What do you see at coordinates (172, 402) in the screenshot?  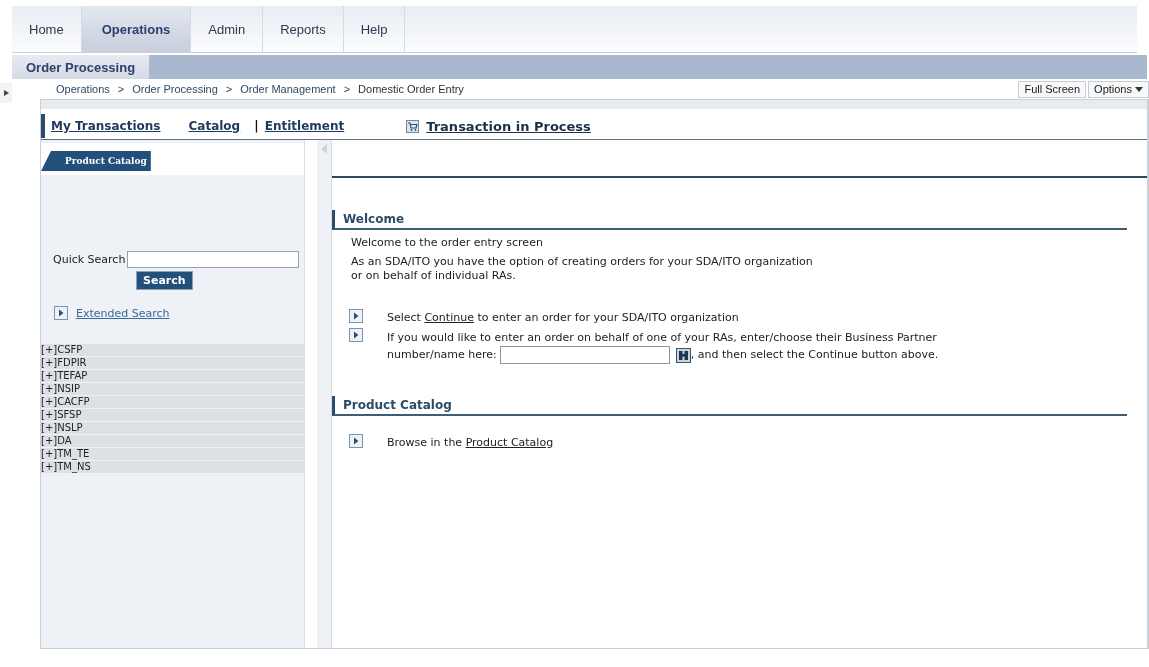 I see `tree-item: [+]CACFP` at bounding box center [172, 402].